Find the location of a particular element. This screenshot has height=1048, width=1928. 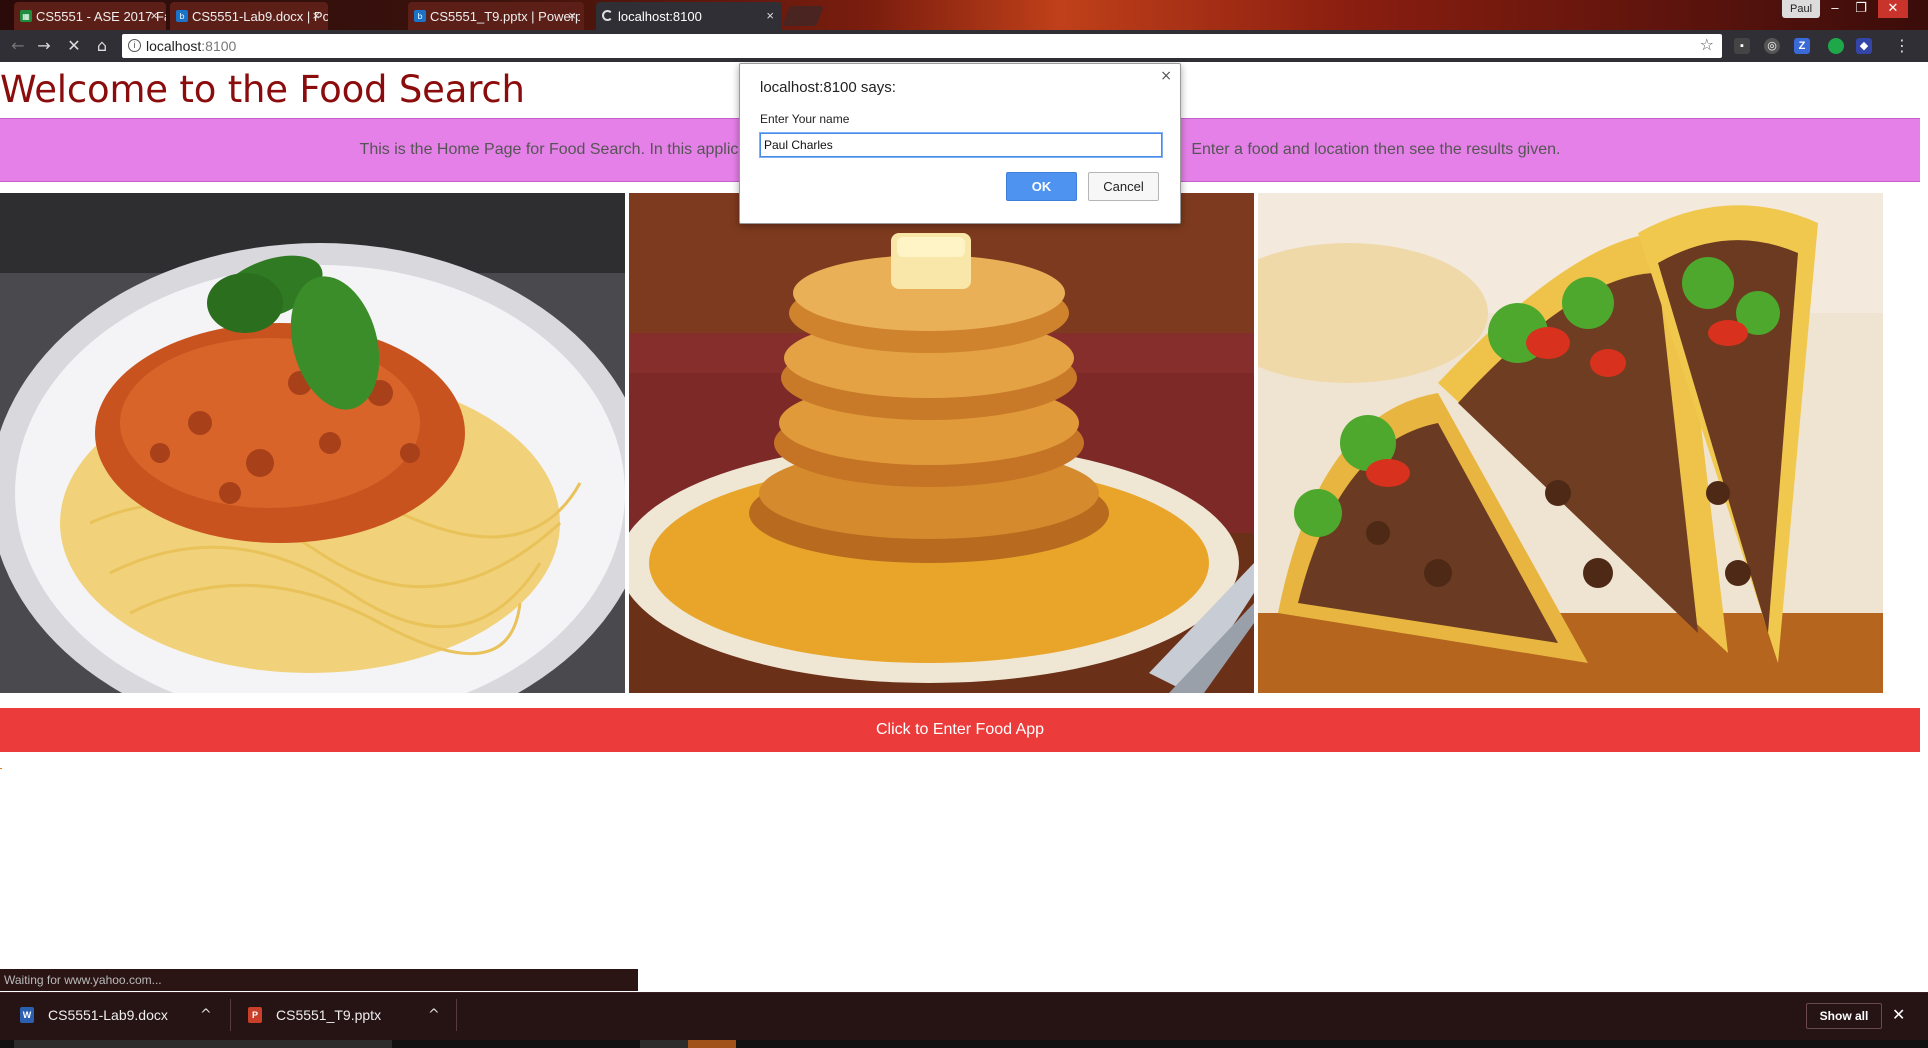

browser-tab-active: localhost:8100 × is located at coordinates (689, 16).